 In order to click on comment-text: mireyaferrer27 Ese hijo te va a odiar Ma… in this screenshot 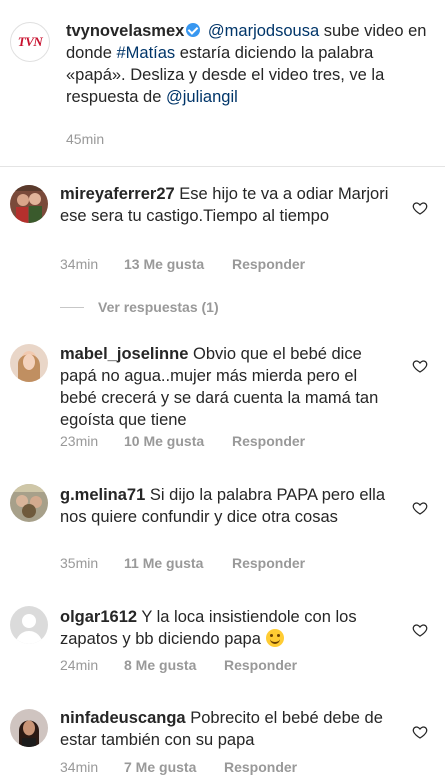, I will do `click(225, 205)`.